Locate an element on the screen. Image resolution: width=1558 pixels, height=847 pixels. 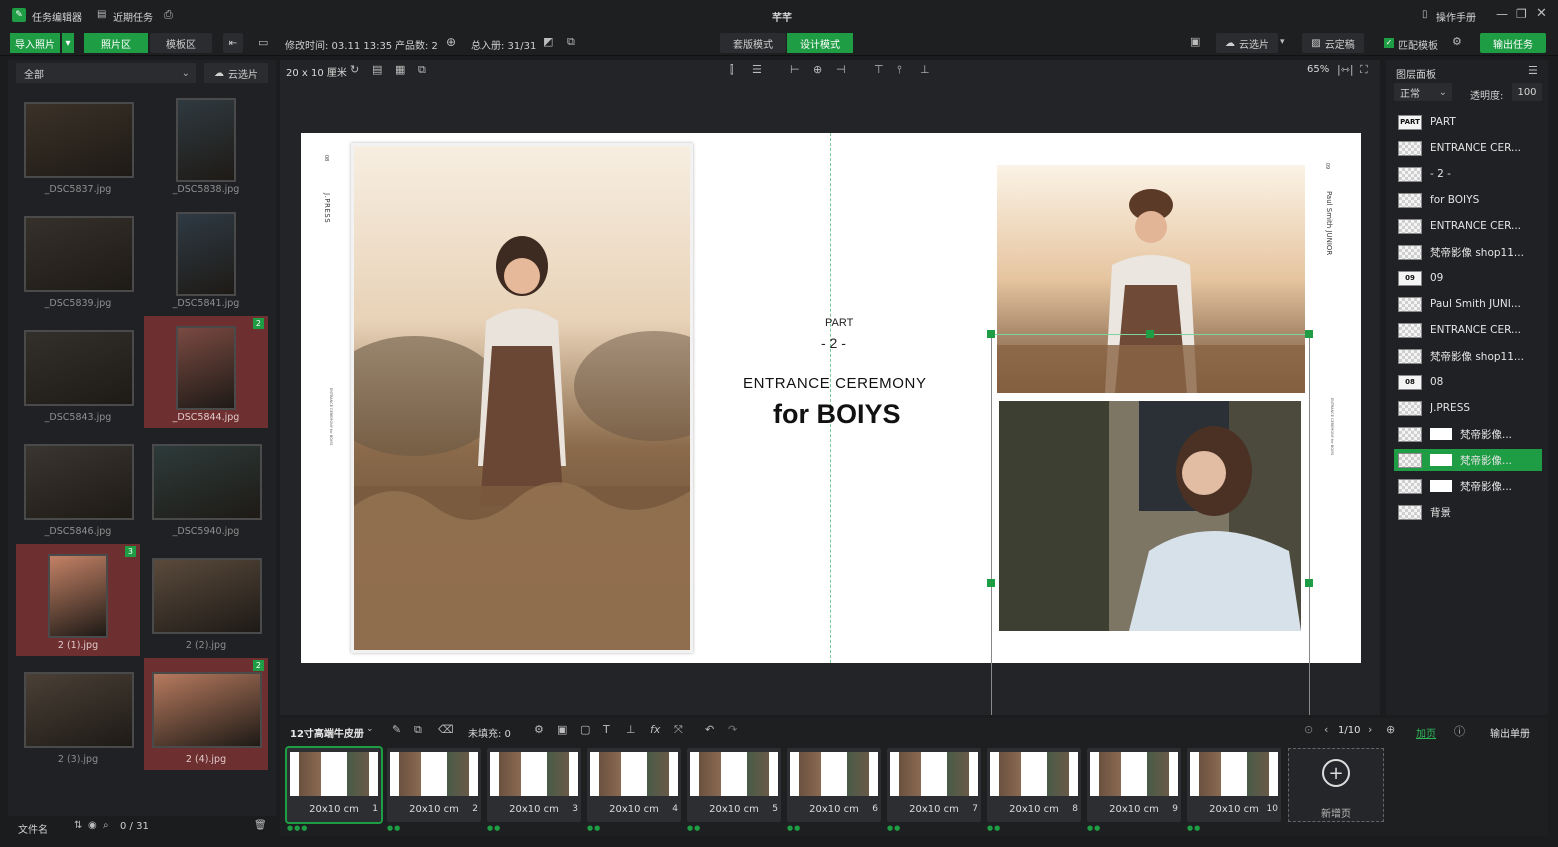
new-page-button: + 新增页 is located at coordinates (1336, 785).